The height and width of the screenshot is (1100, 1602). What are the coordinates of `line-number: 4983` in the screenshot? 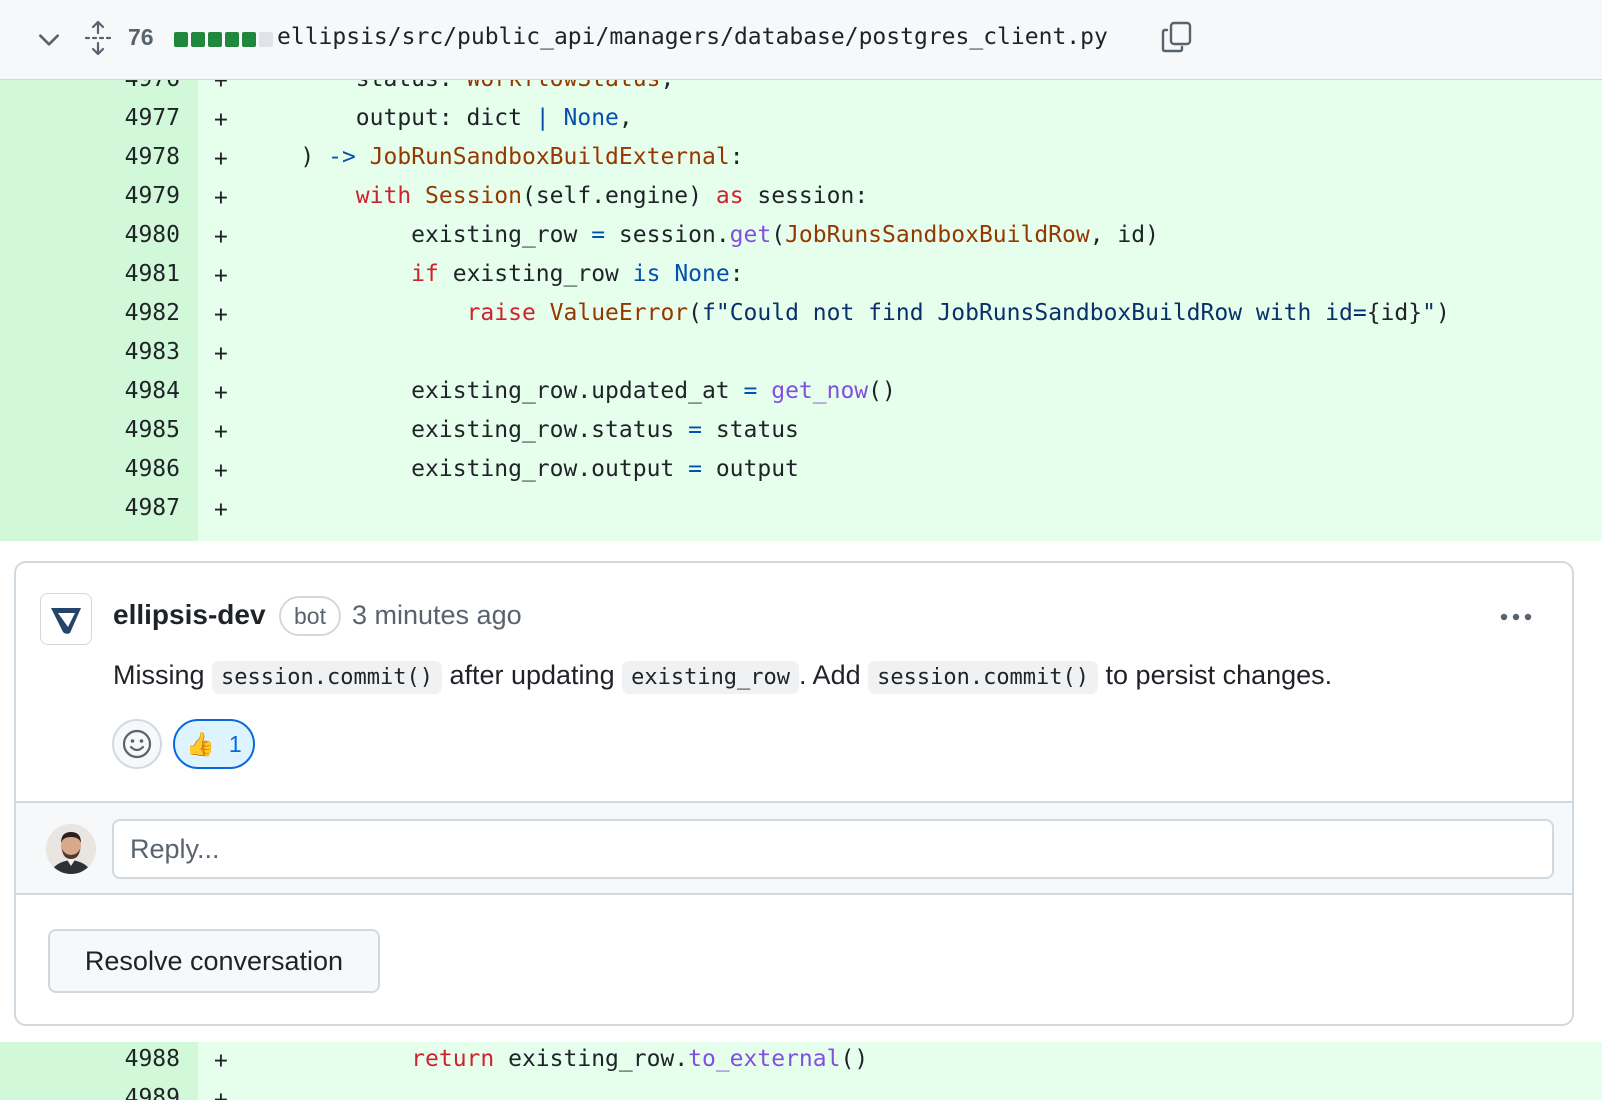 It's located at (90, 352).